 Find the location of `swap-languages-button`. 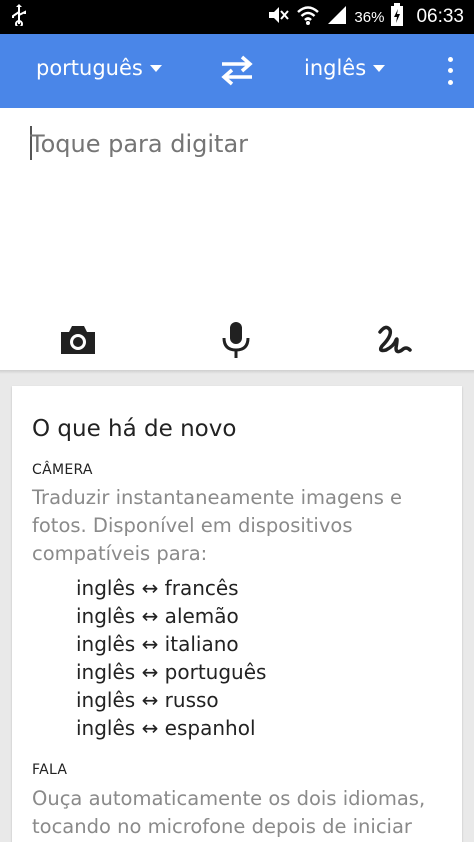

swap-languages-button is located at coordinates (237, 70).